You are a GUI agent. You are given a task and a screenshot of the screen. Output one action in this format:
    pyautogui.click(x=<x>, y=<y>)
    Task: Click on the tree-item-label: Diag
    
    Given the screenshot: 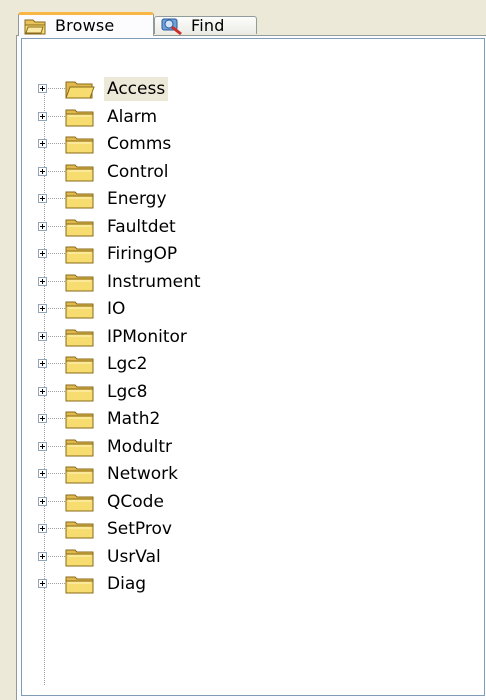 What is the action you would take?
    pyautogui.click(x=126, y=584)
    